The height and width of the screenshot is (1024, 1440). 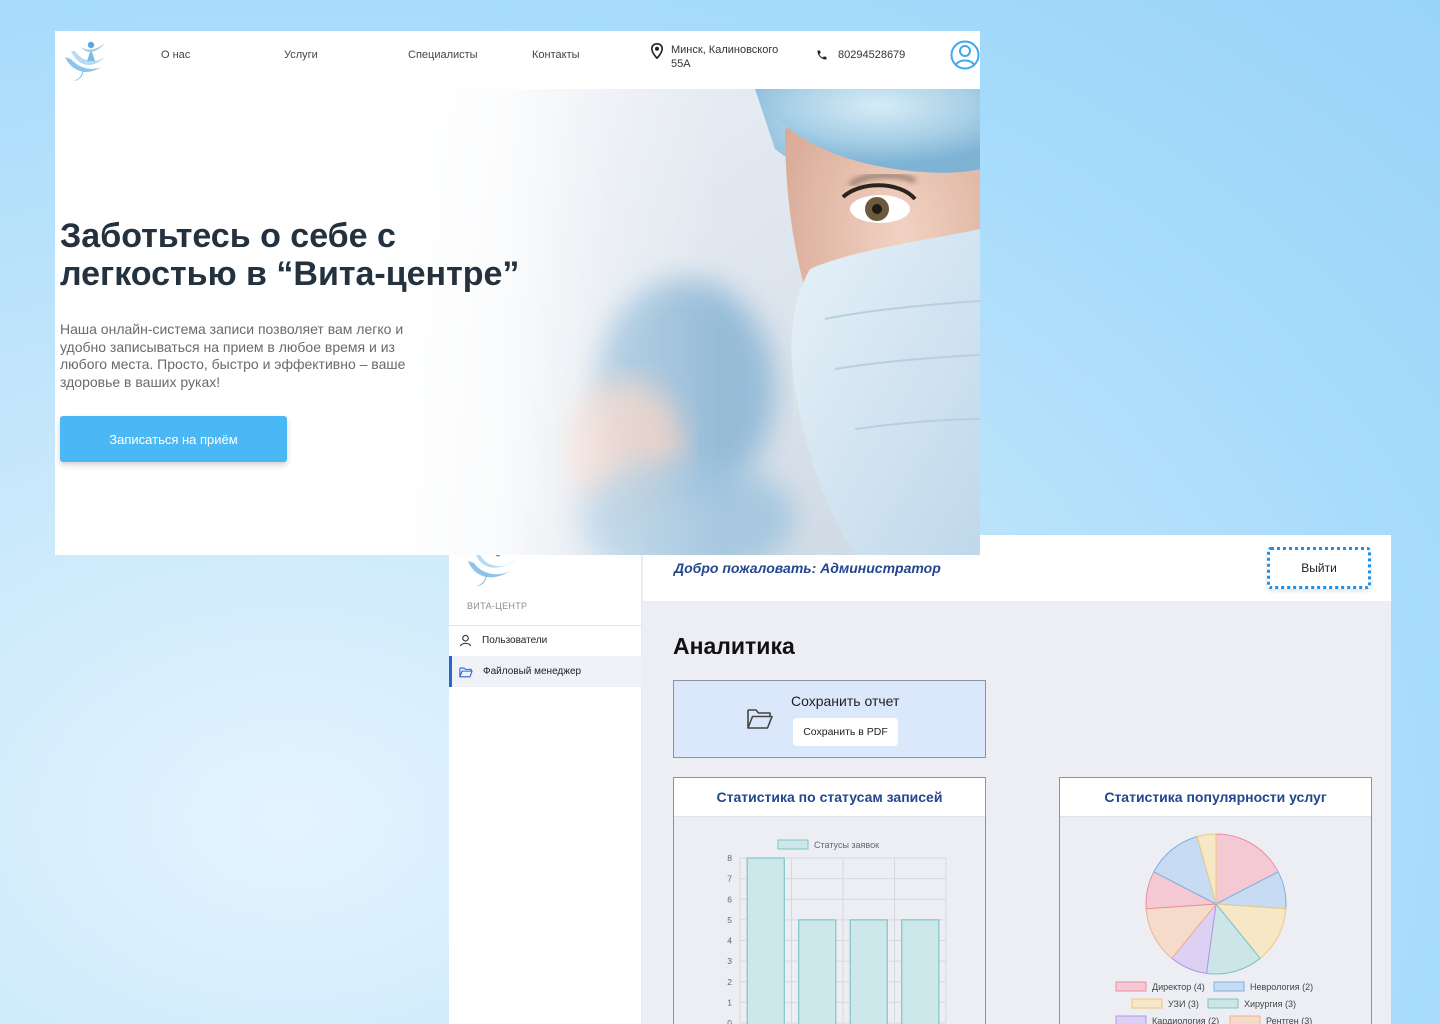 I want to click on user-icon, so click(x=465, y=640).